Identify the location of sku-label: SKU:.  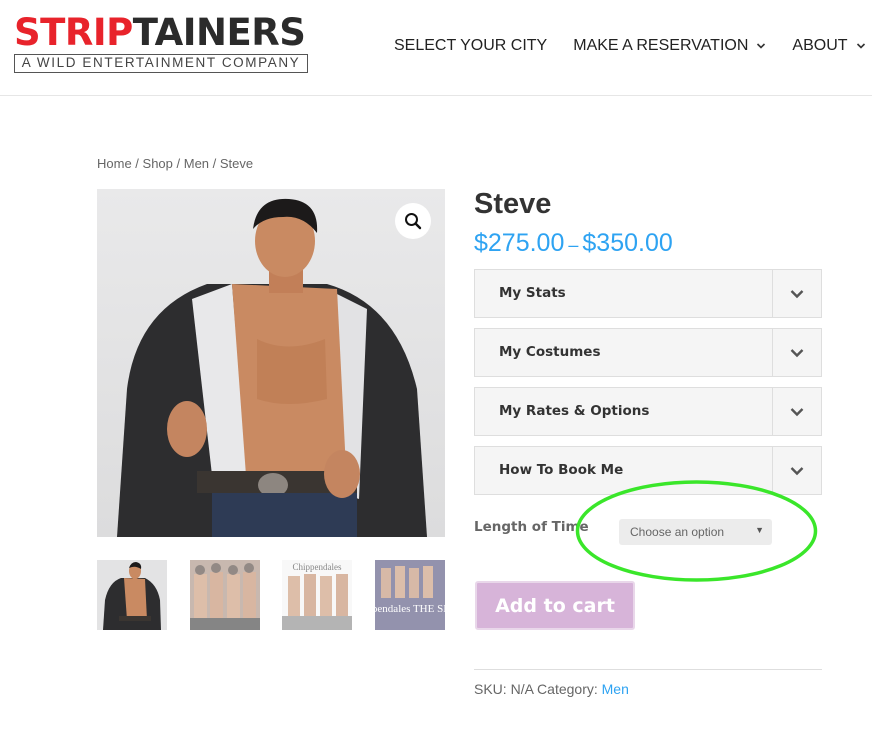
(490, 689).